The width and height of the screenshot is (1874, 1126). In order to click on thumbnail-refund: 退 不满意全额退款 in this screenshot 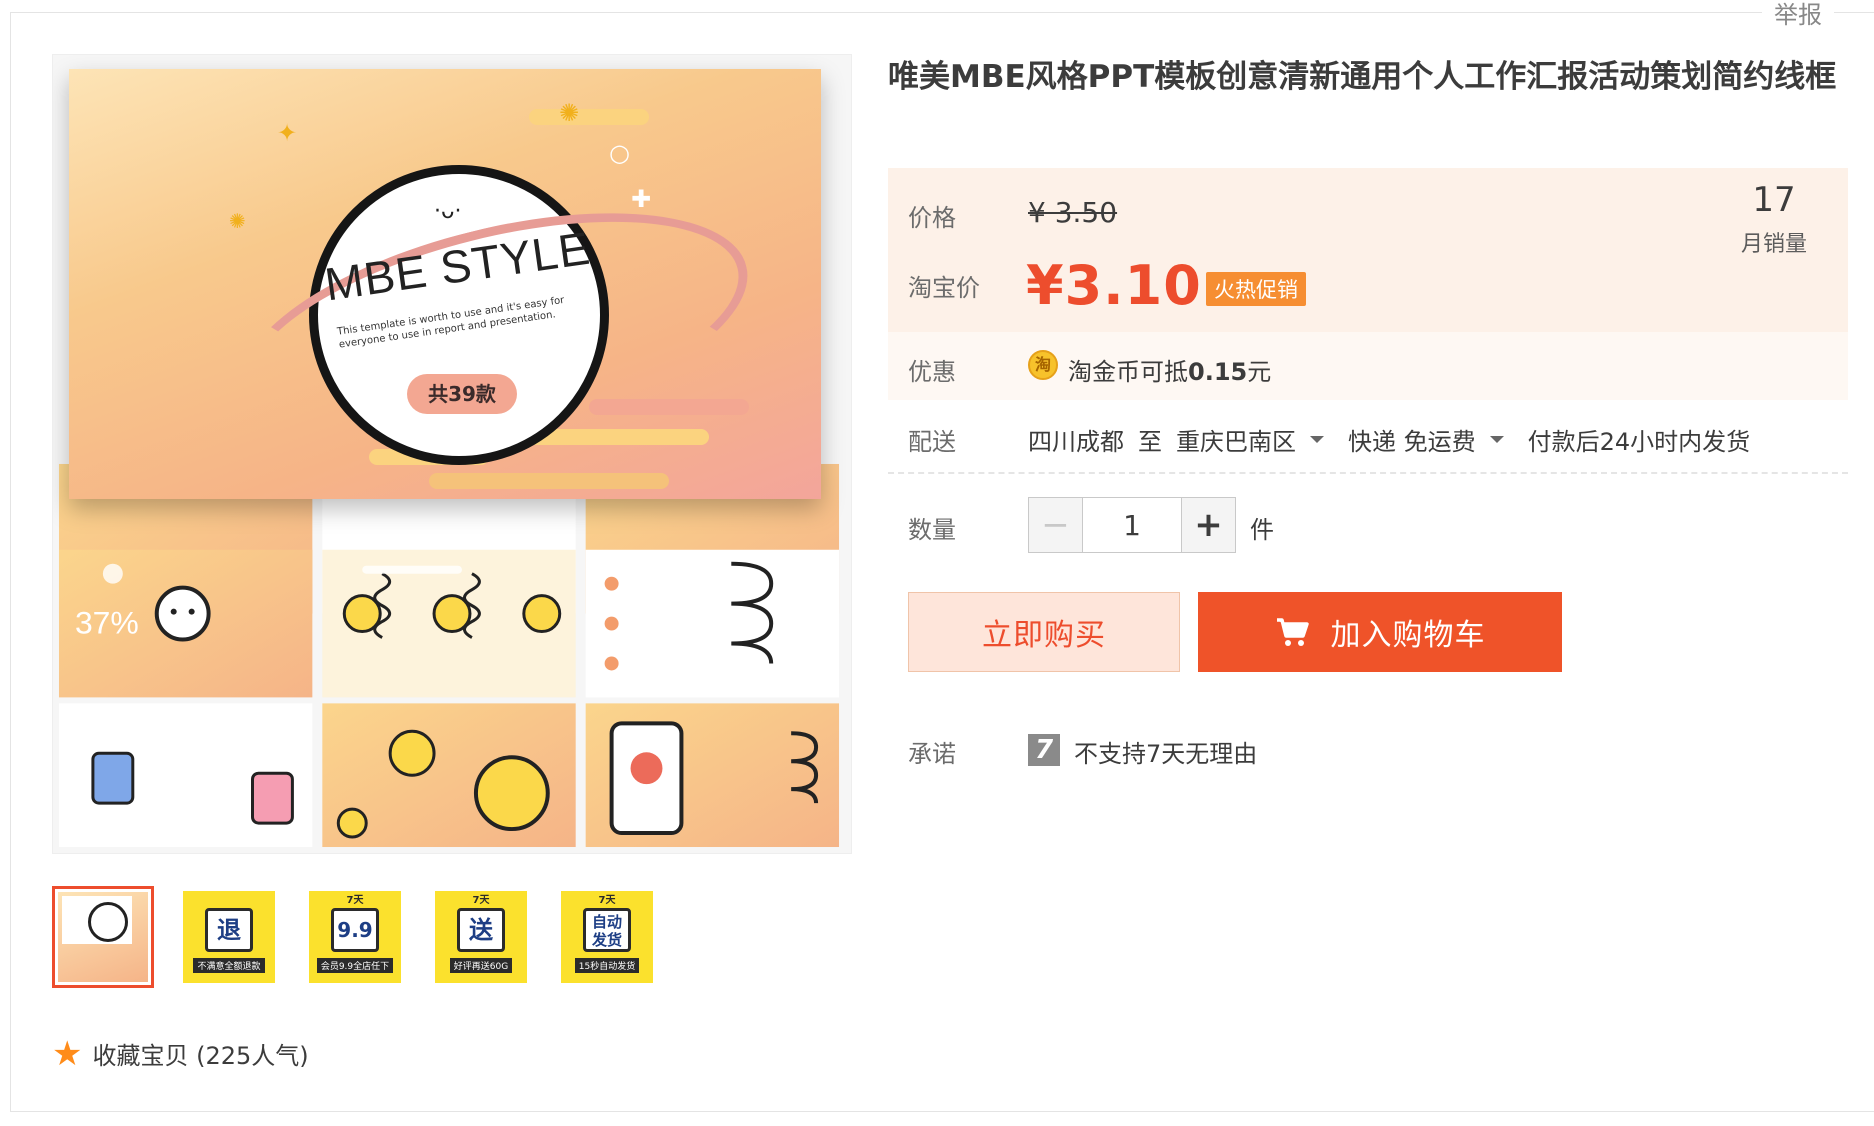, I will do `click(229, 937)`.